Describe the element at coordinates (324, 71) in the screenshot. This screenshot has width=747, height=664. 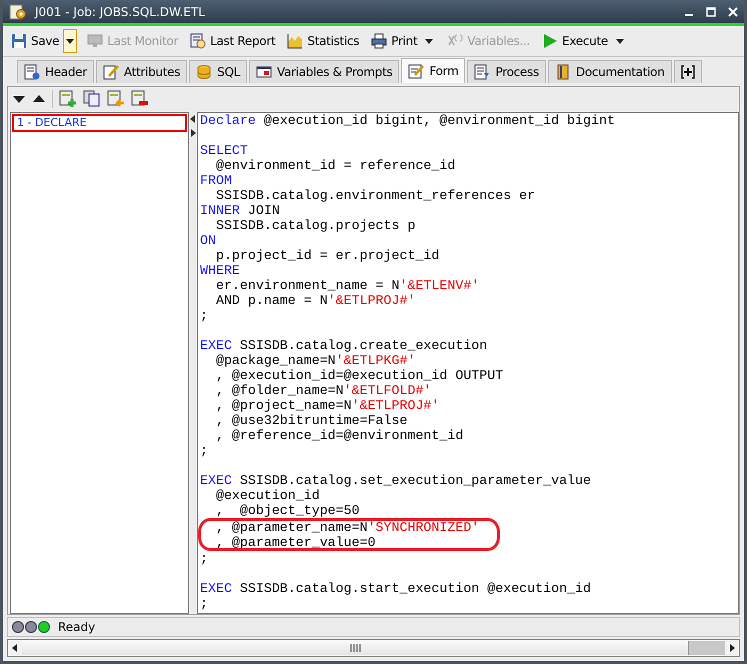
I see `tab: Variables & Prompts` at that location.